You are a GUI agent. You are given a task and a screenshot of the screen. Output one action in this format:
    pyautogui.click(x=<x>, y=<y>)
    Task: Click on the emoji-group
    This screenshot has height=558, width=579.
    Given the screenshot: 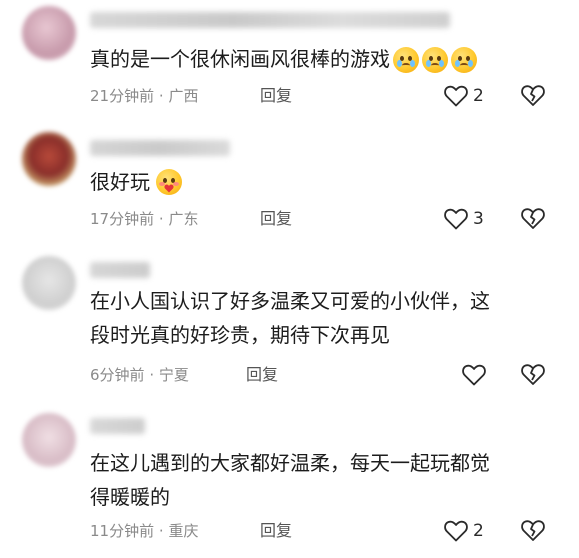 What is the action you would take?
    pyautogui.click(x=433, y=61)
    